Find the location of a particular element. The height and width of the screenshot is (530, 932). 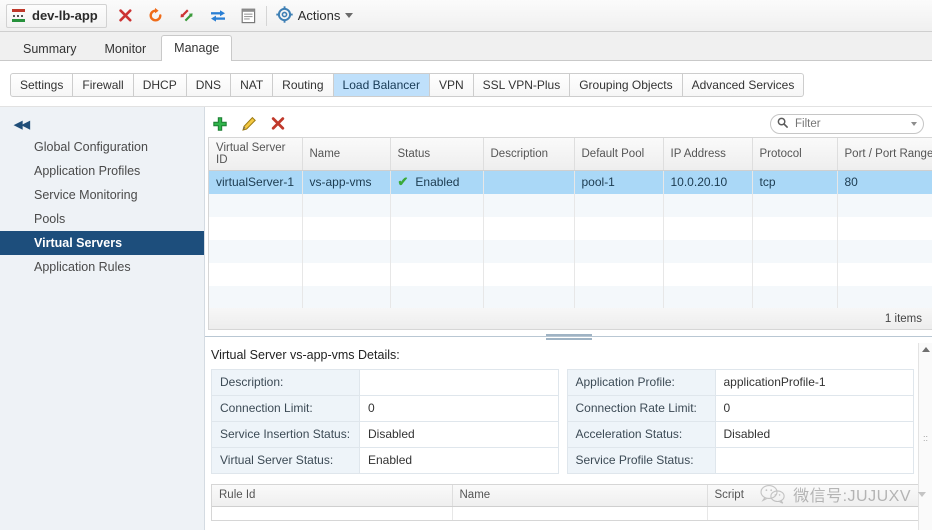

object-action-icons is located at coordinates (183, 16).